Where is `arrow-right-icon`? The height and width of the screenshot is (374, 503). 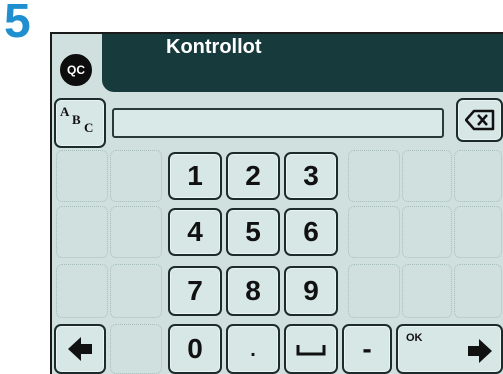
arrow-right-icon is located at coordinates (480, 351).